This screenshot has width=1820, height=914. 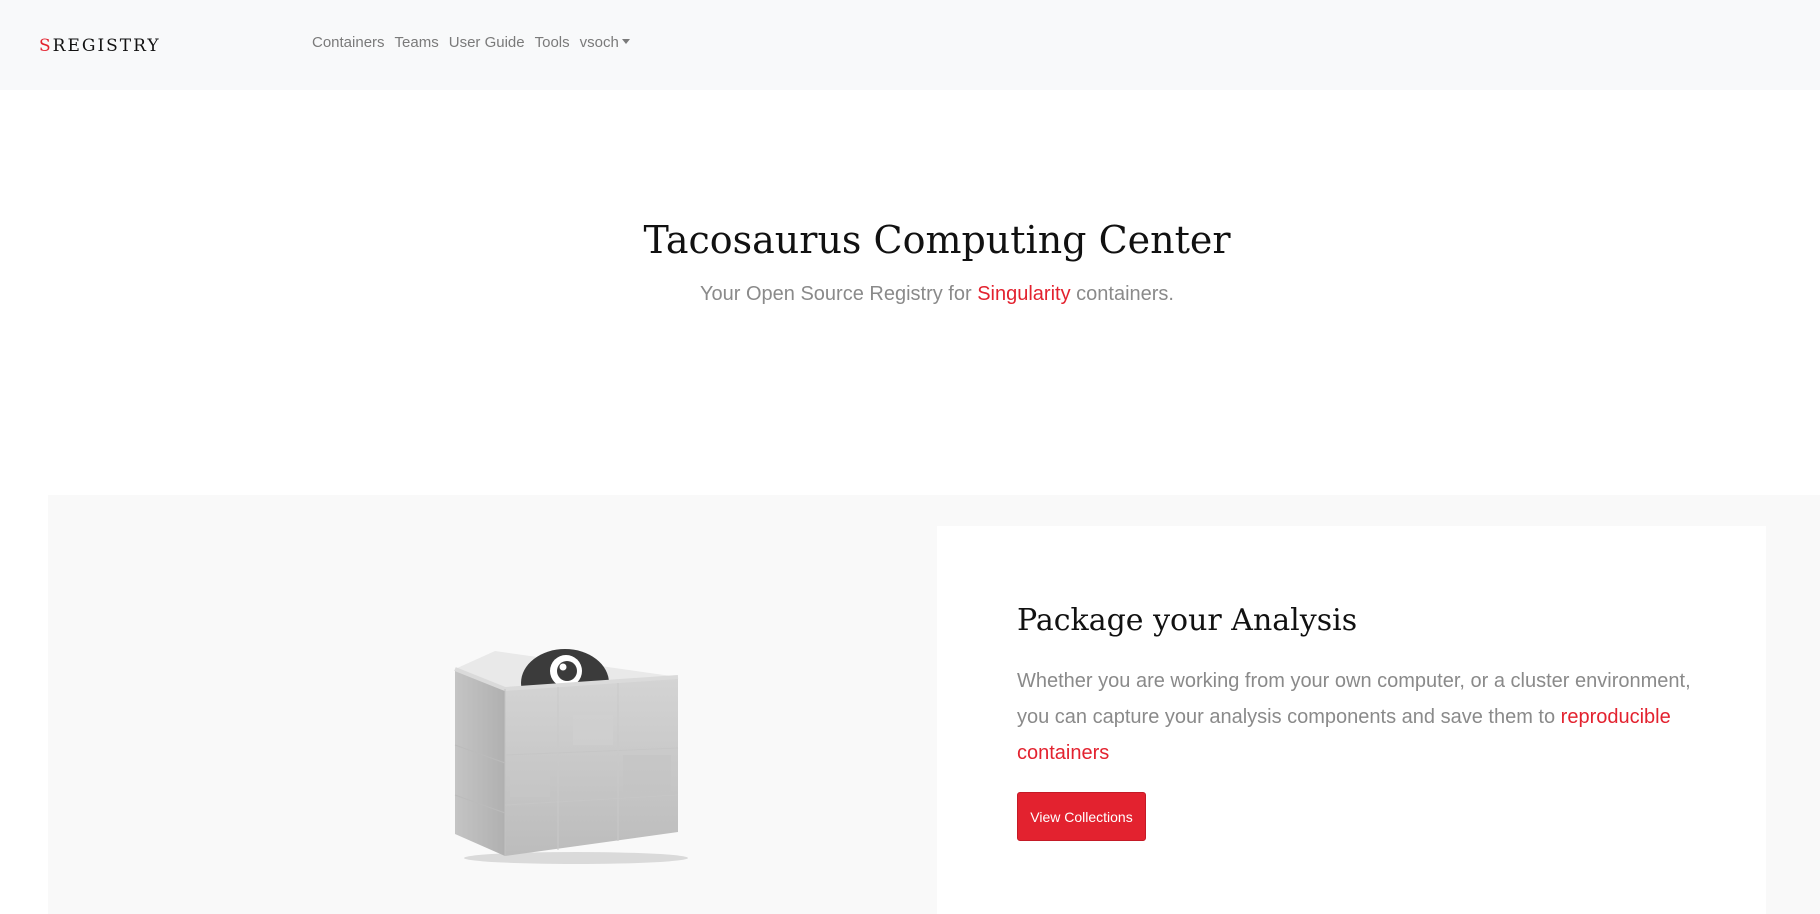 I want to click on singularity-link: Singularity, so click(x=1023, y=294).